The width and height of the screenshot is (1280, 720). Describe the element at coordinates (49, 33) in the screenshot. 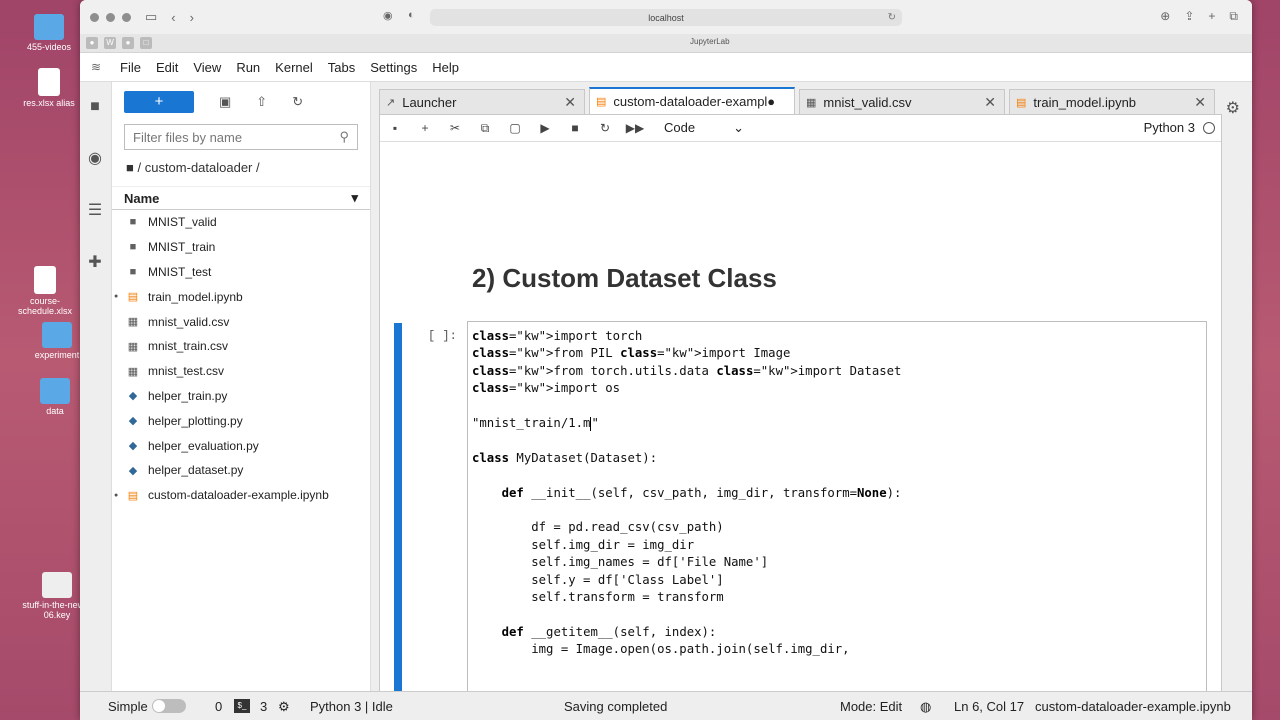

I see `desktop-icon-folder: 455-videos` at that location.